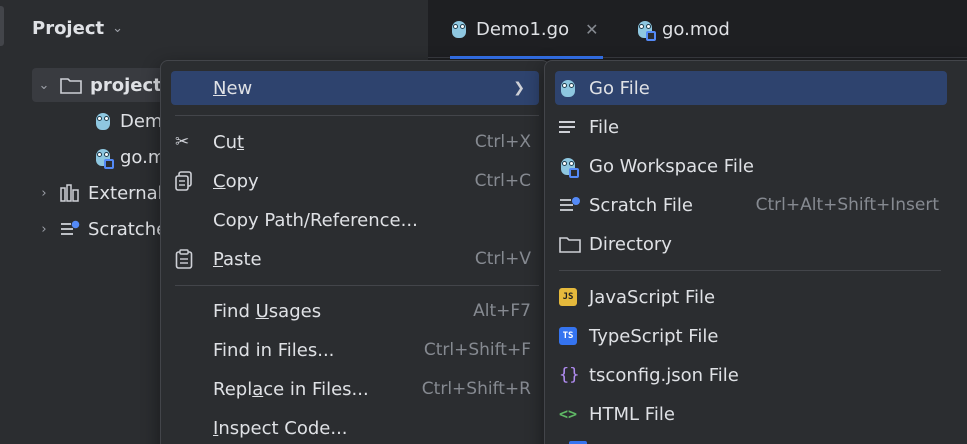 The width and height of the screenshot is (967, 444). Describe the element at coordinates (2, 26) in the screenshot. I see `tool-window-indicator` at that location.